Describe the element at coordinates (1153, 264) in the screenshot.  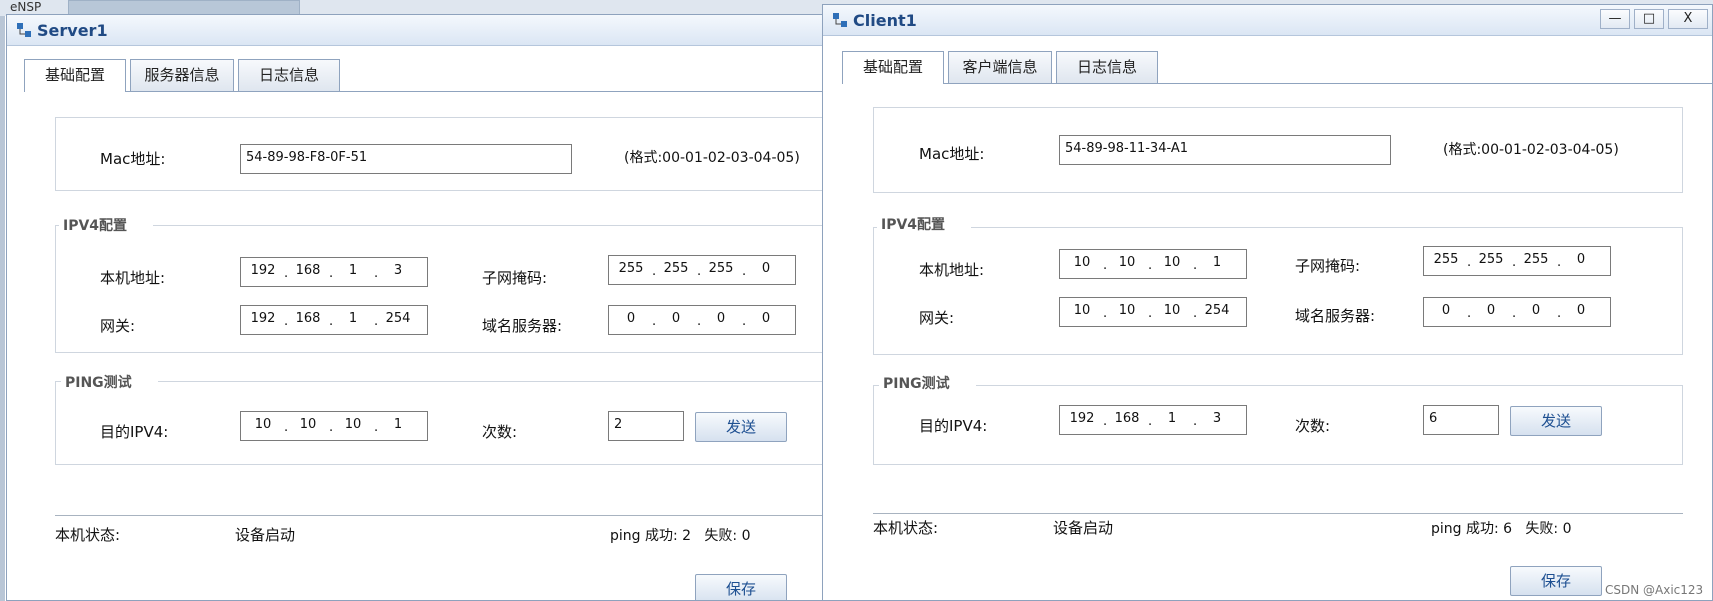
I see `client-local-ip-input: 10. 10. 10. 1` at that location.